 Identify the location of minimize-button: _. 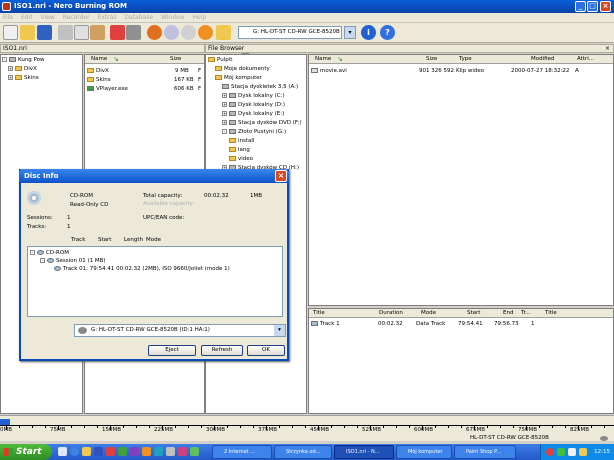
(580, 6).